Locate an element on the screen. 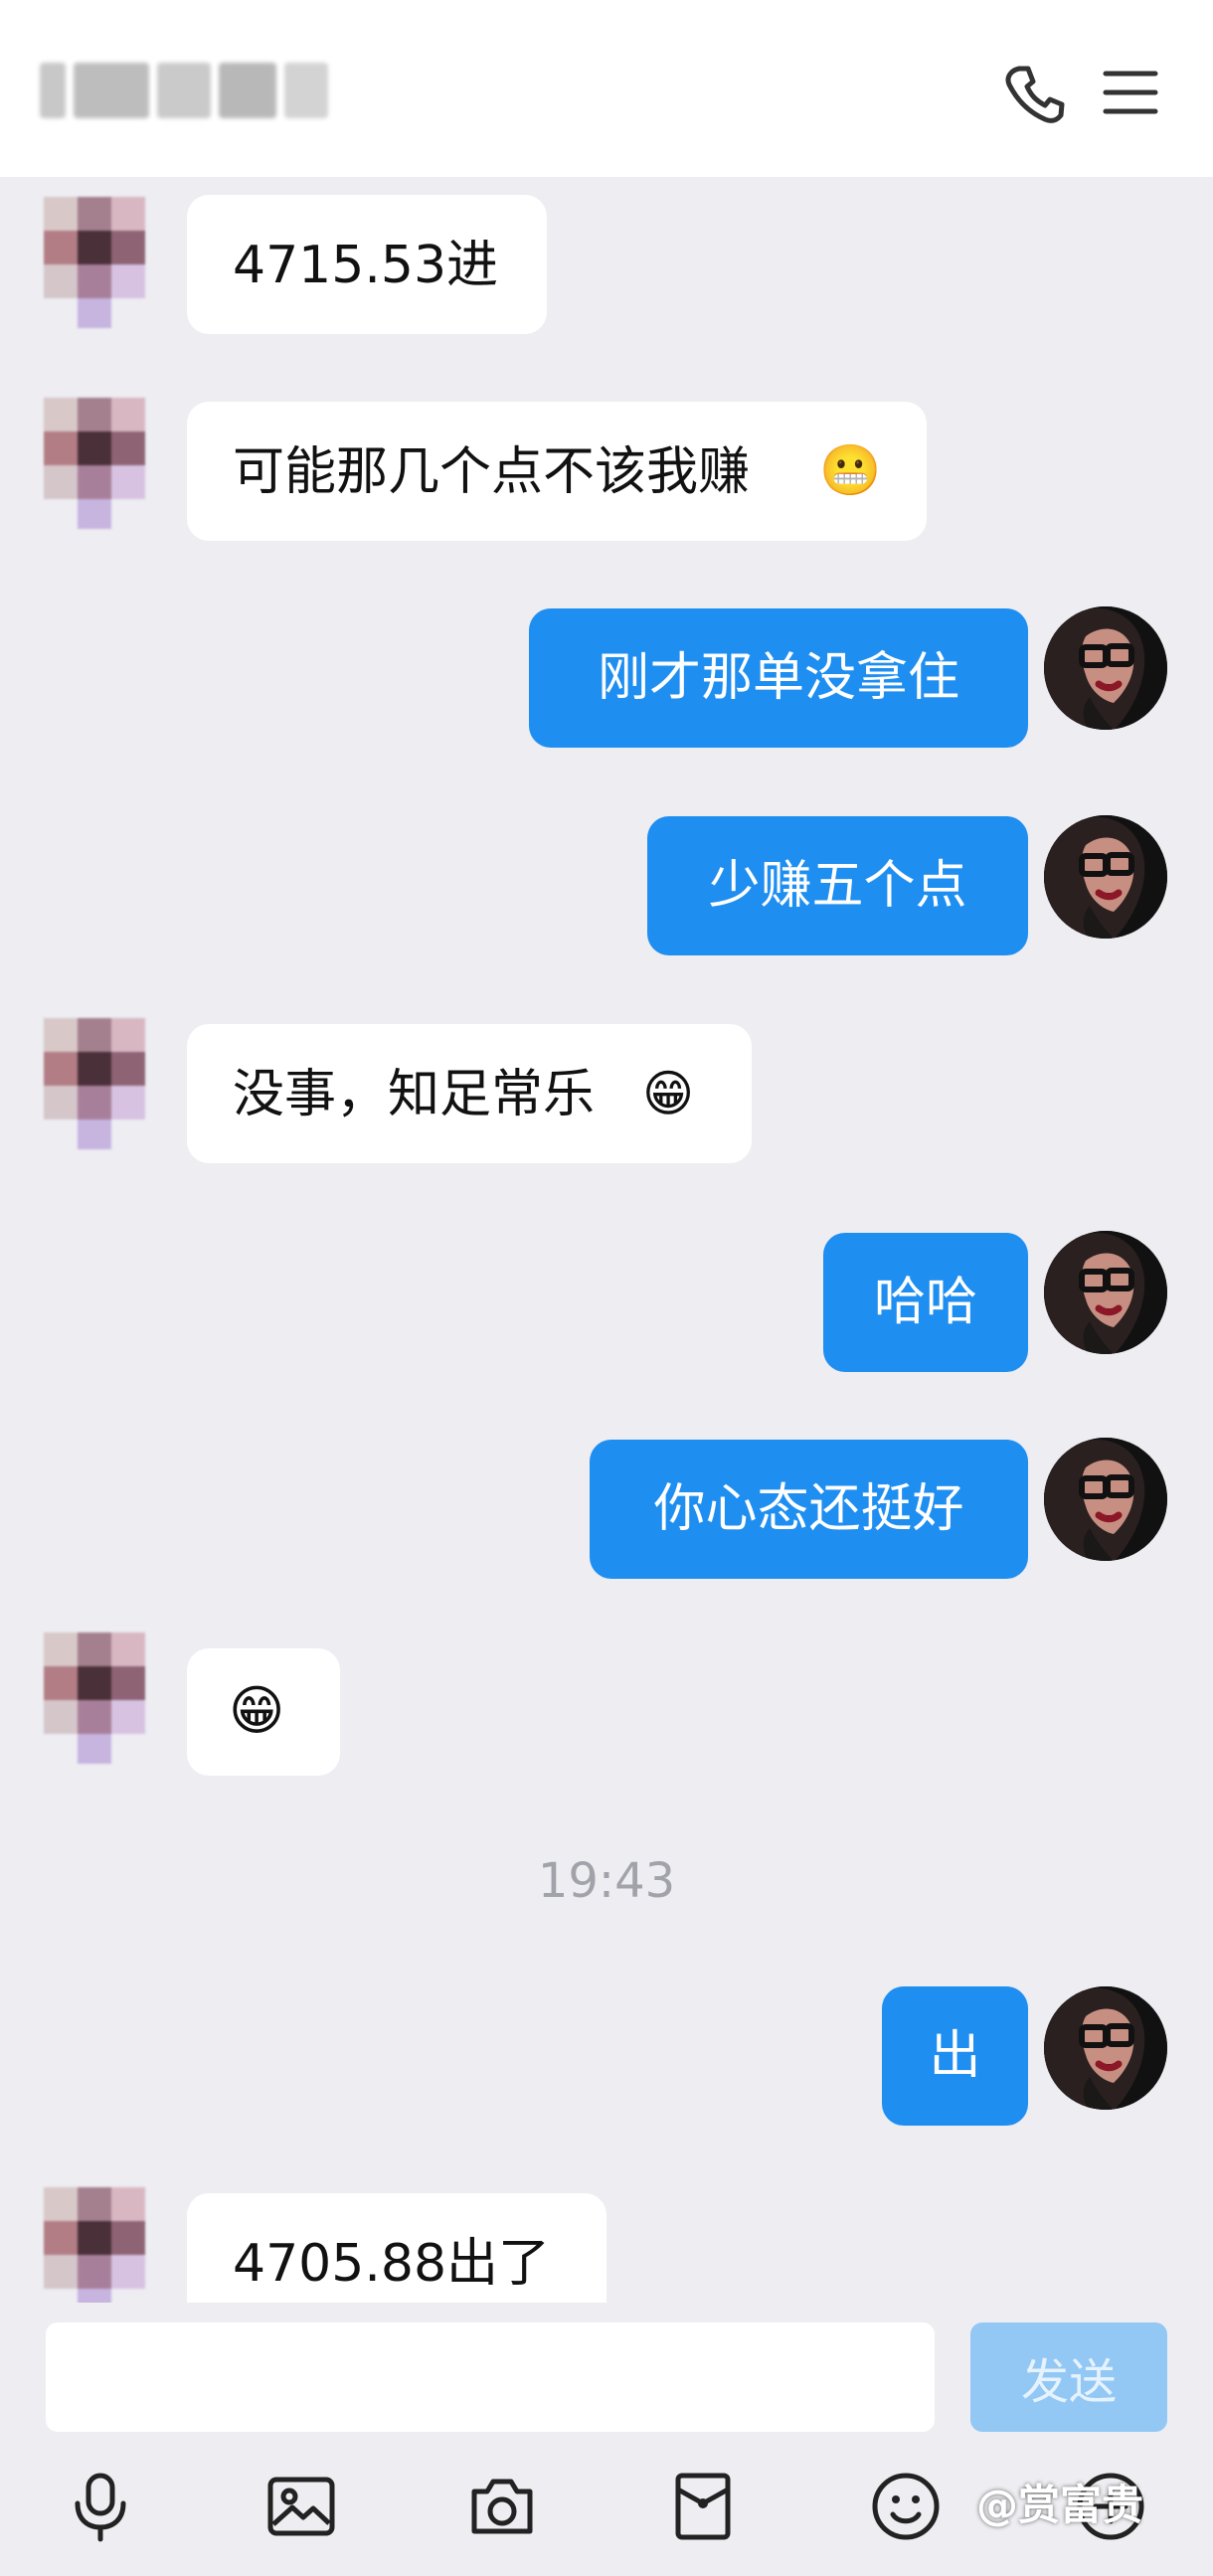 The height and width of the screenshot is (2576, 1213). message-text: 可能那几个点不该我赚 is located at coordinates (492, 472).